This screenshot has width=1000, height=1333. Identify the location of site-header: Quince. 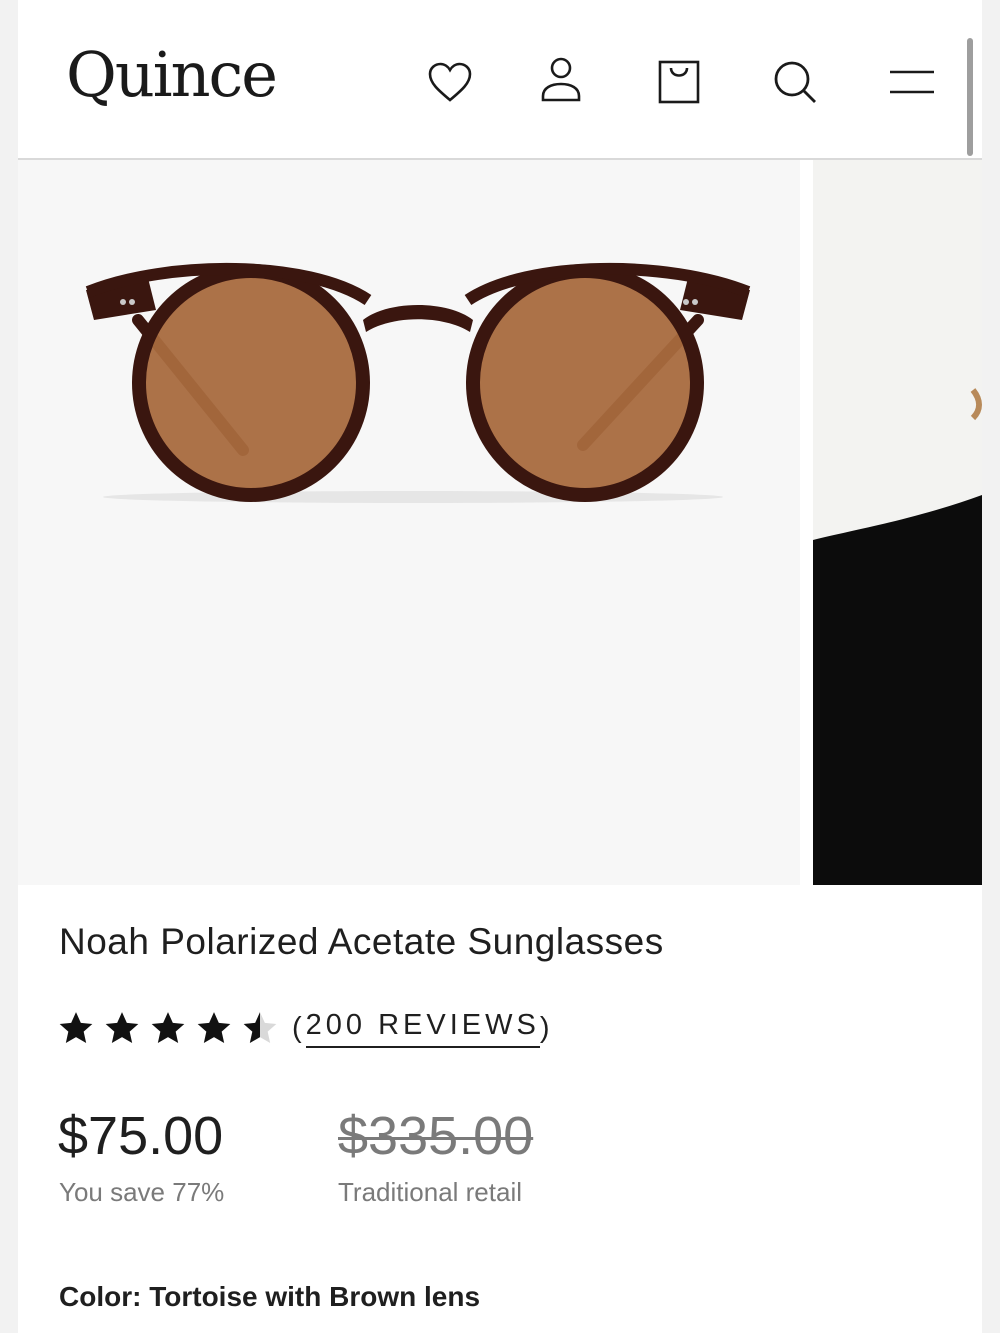
(500, 80).